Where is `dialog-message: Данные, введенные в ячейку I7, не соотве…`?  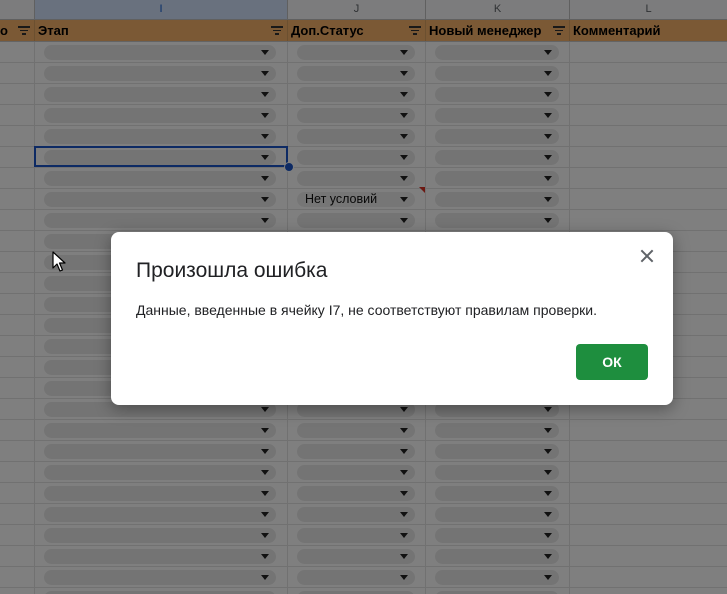
dialog-message: Данные, введенные в ячейку I7, не соотве… is located at coordinates (367, 310).